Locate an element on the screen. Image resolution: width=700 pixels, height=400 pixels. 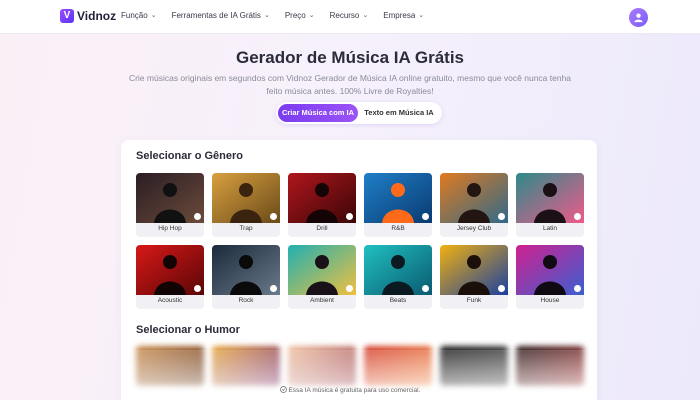
genre-option: Drill is located at coordinates (322, 205).